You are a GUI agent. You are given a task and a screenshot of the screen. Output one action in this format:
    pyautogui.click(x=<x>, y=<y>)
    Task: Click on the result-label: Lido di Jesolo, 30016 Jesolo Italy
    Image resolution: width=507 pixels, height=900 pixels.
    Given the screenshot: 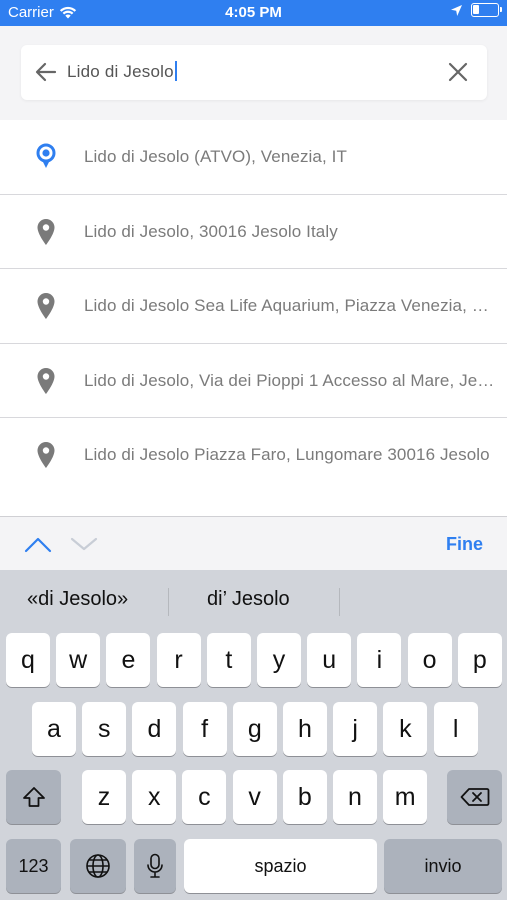 What is the action you would take?
    pyautogui.click(x=211, y=231)
    